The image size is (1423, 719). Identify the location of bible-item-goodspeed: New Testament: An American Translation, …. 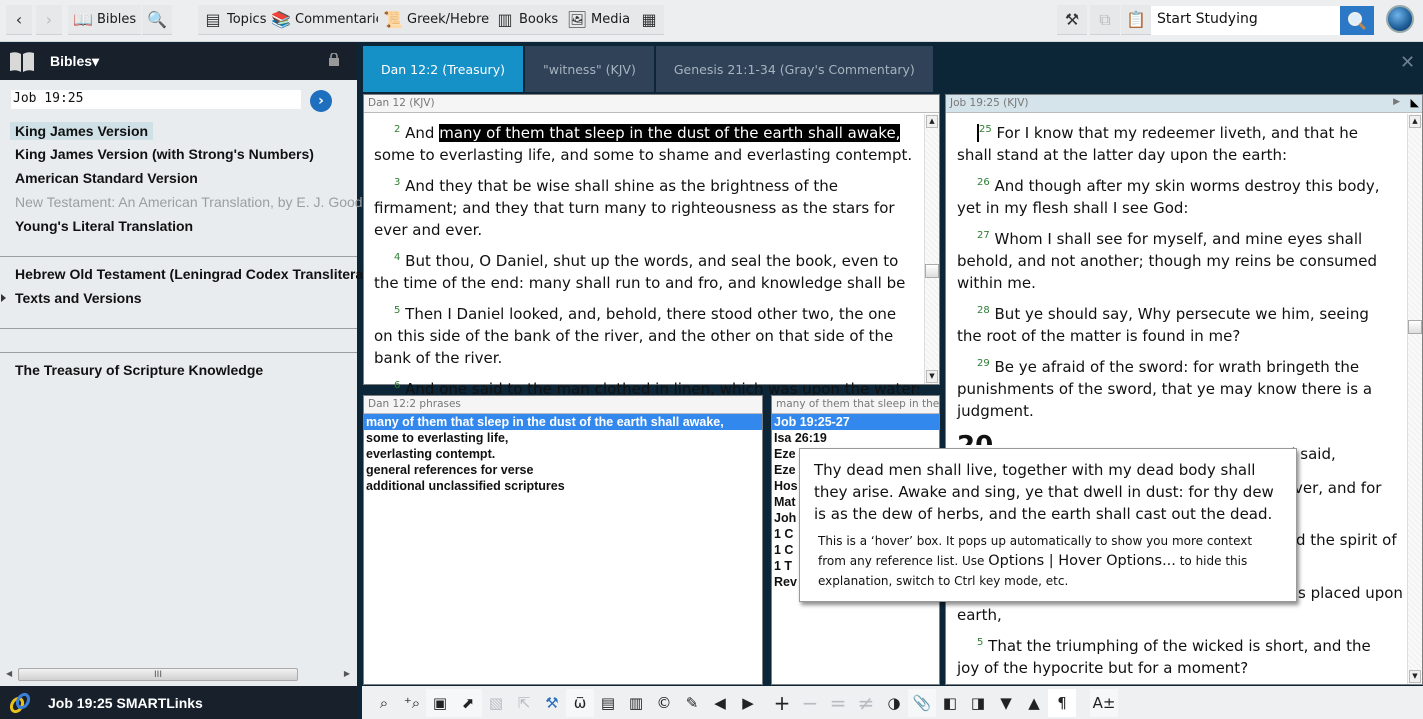
(208, 202).